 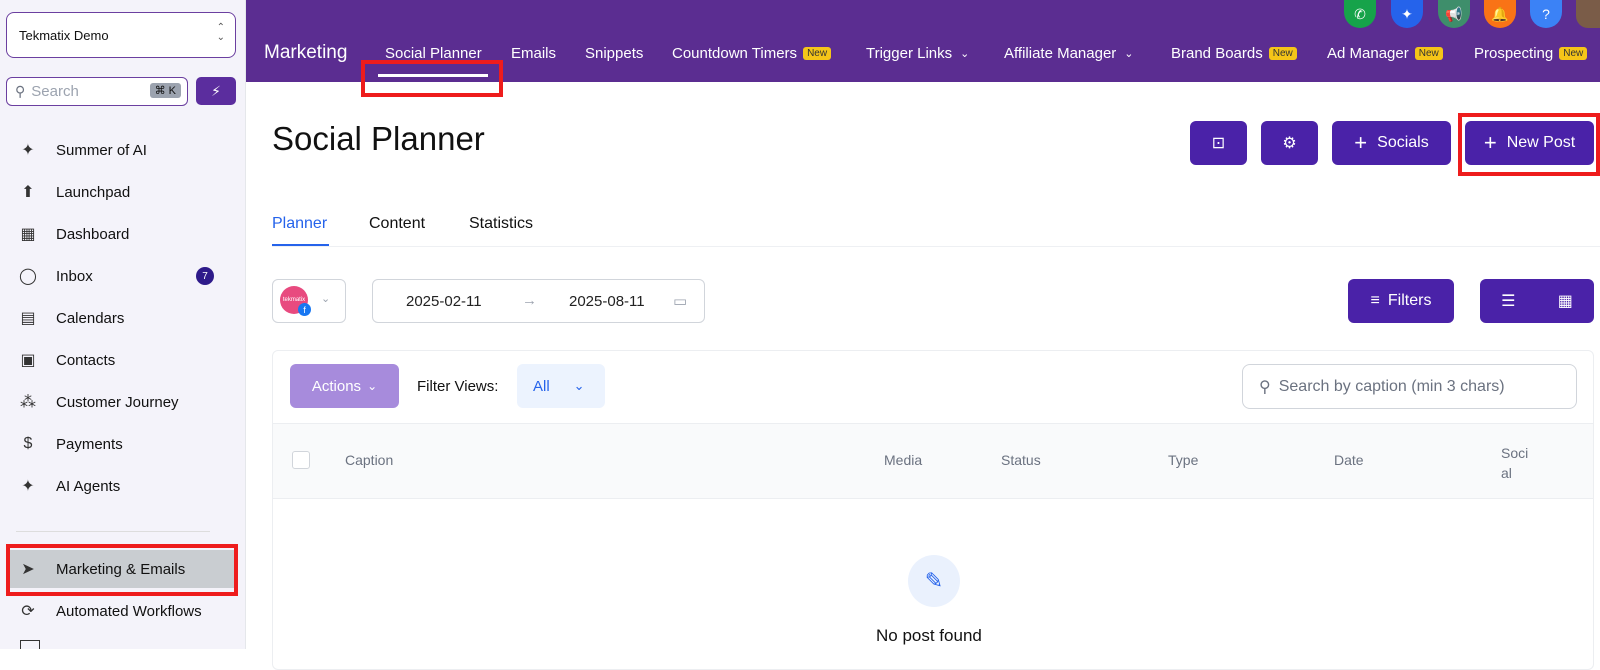 I want to click on sidebar-item-marketing-emails: ➤ Marketing & Emails, so click(x=123, y=569).